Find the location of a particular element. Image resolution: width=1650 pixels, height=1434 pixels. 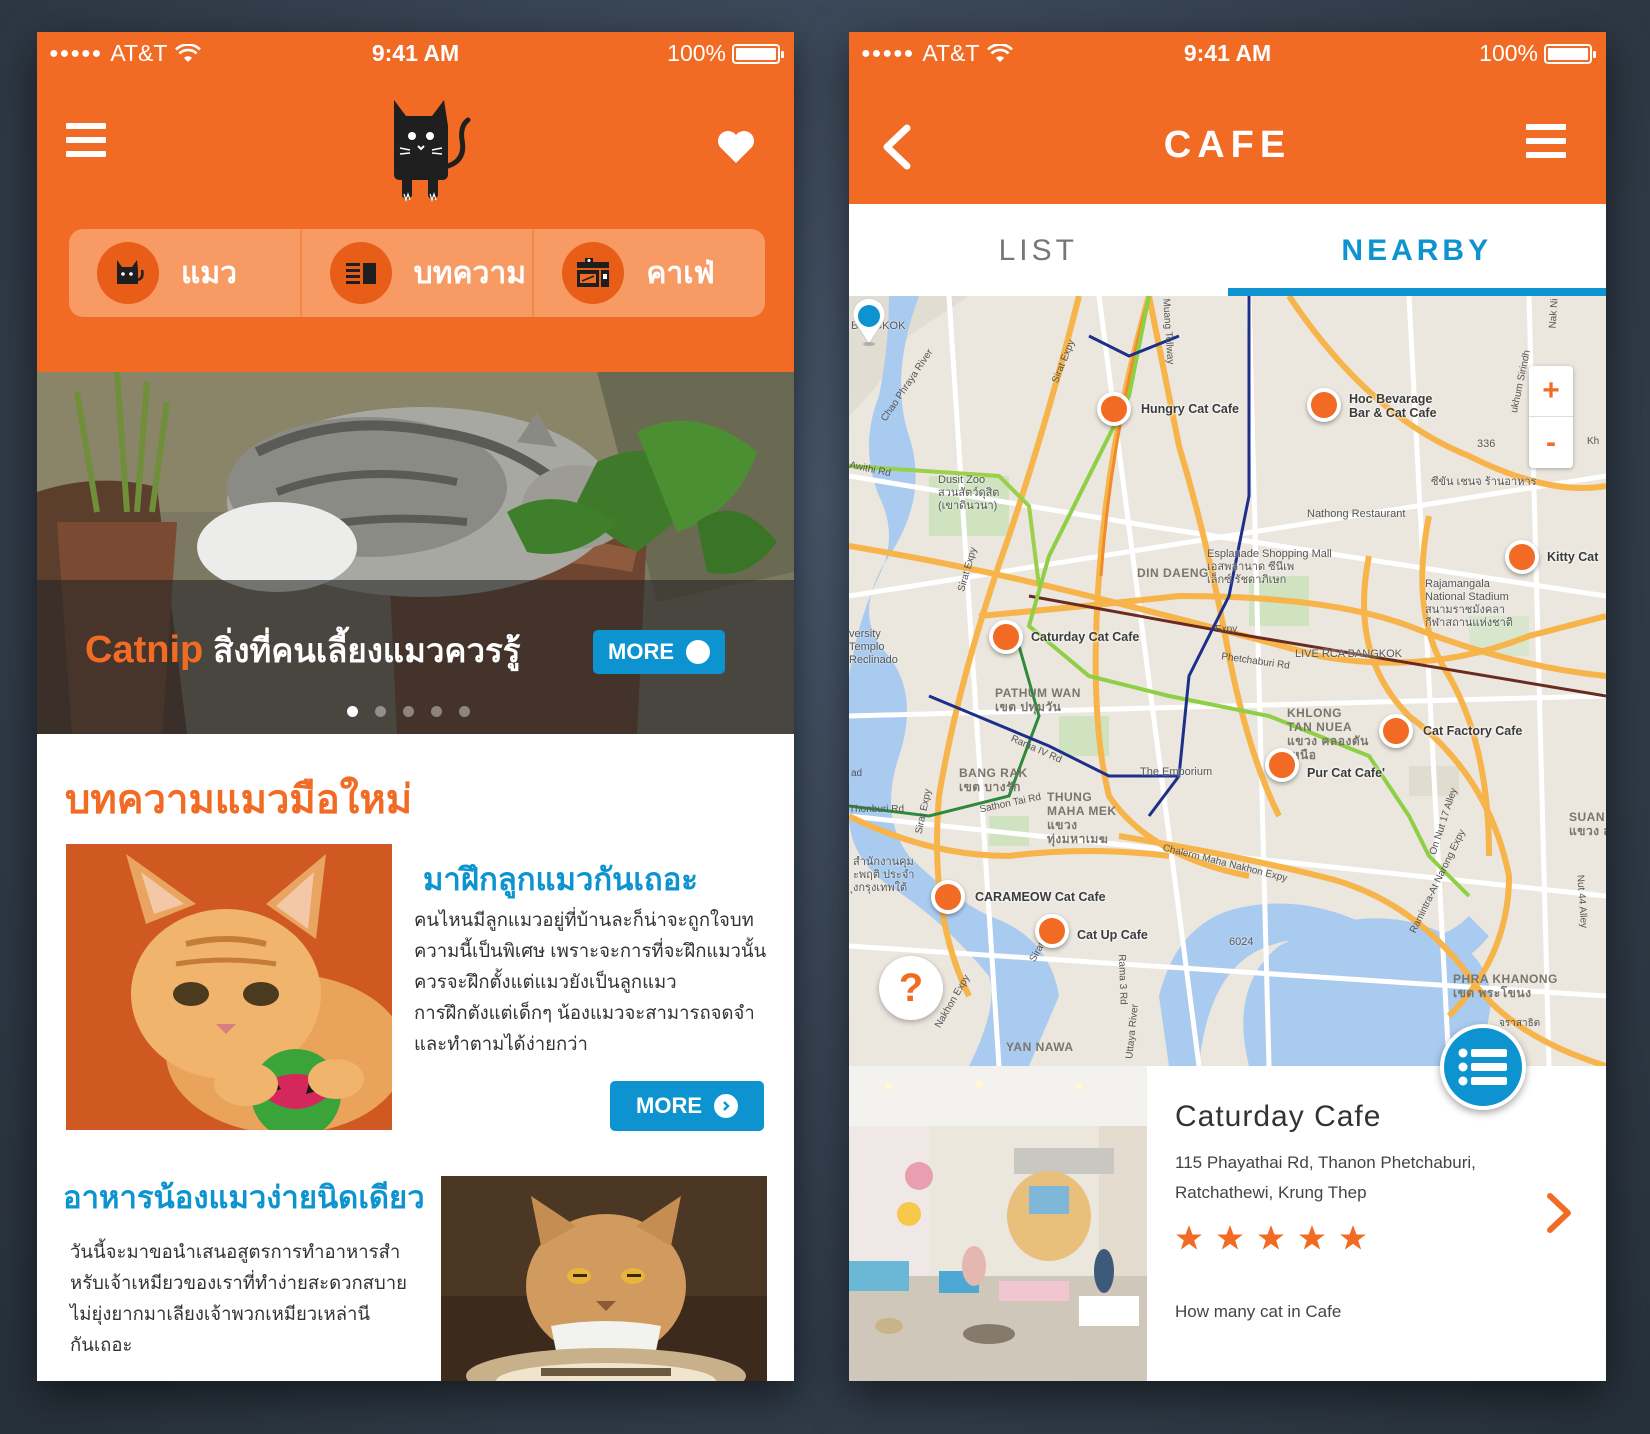

section-title: บทความแมวมือใหม่ is located at coordinates (239, 800).